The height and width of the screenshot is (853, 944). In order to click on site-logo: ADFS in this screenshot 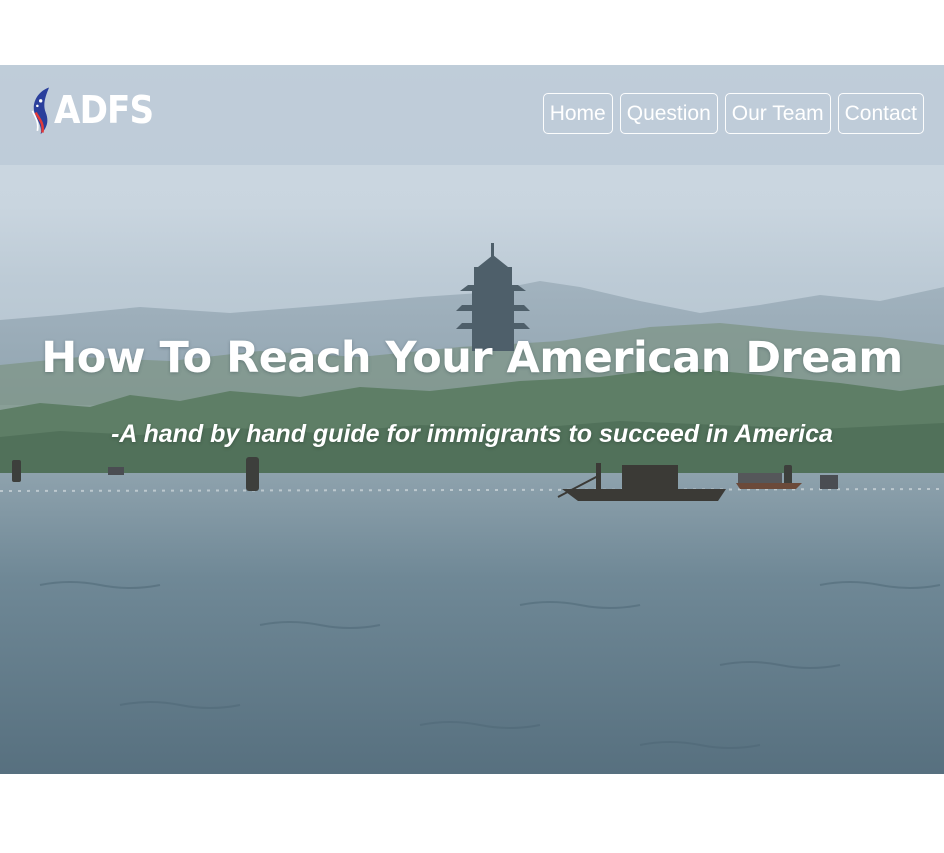, I will do `click(94, 110)`.